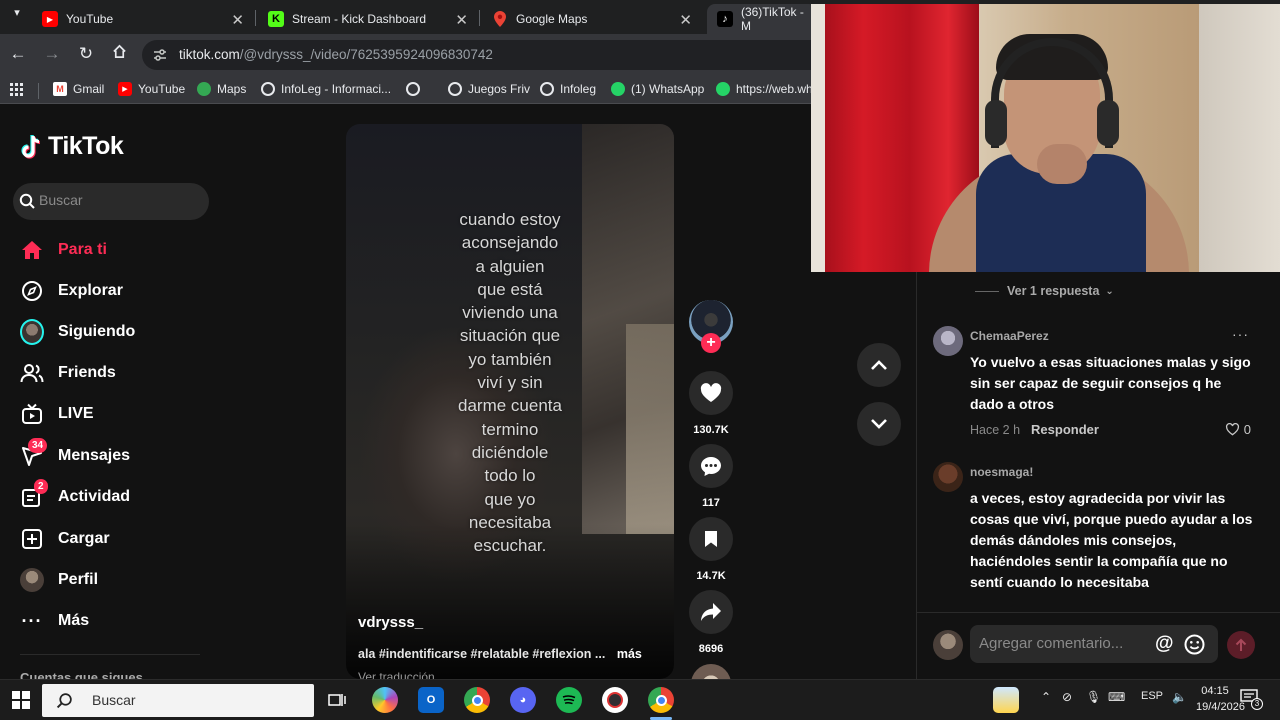  Describe the element at coordinates (38, 445) in the screenshot. I see `unread-badge: 34` at that location.